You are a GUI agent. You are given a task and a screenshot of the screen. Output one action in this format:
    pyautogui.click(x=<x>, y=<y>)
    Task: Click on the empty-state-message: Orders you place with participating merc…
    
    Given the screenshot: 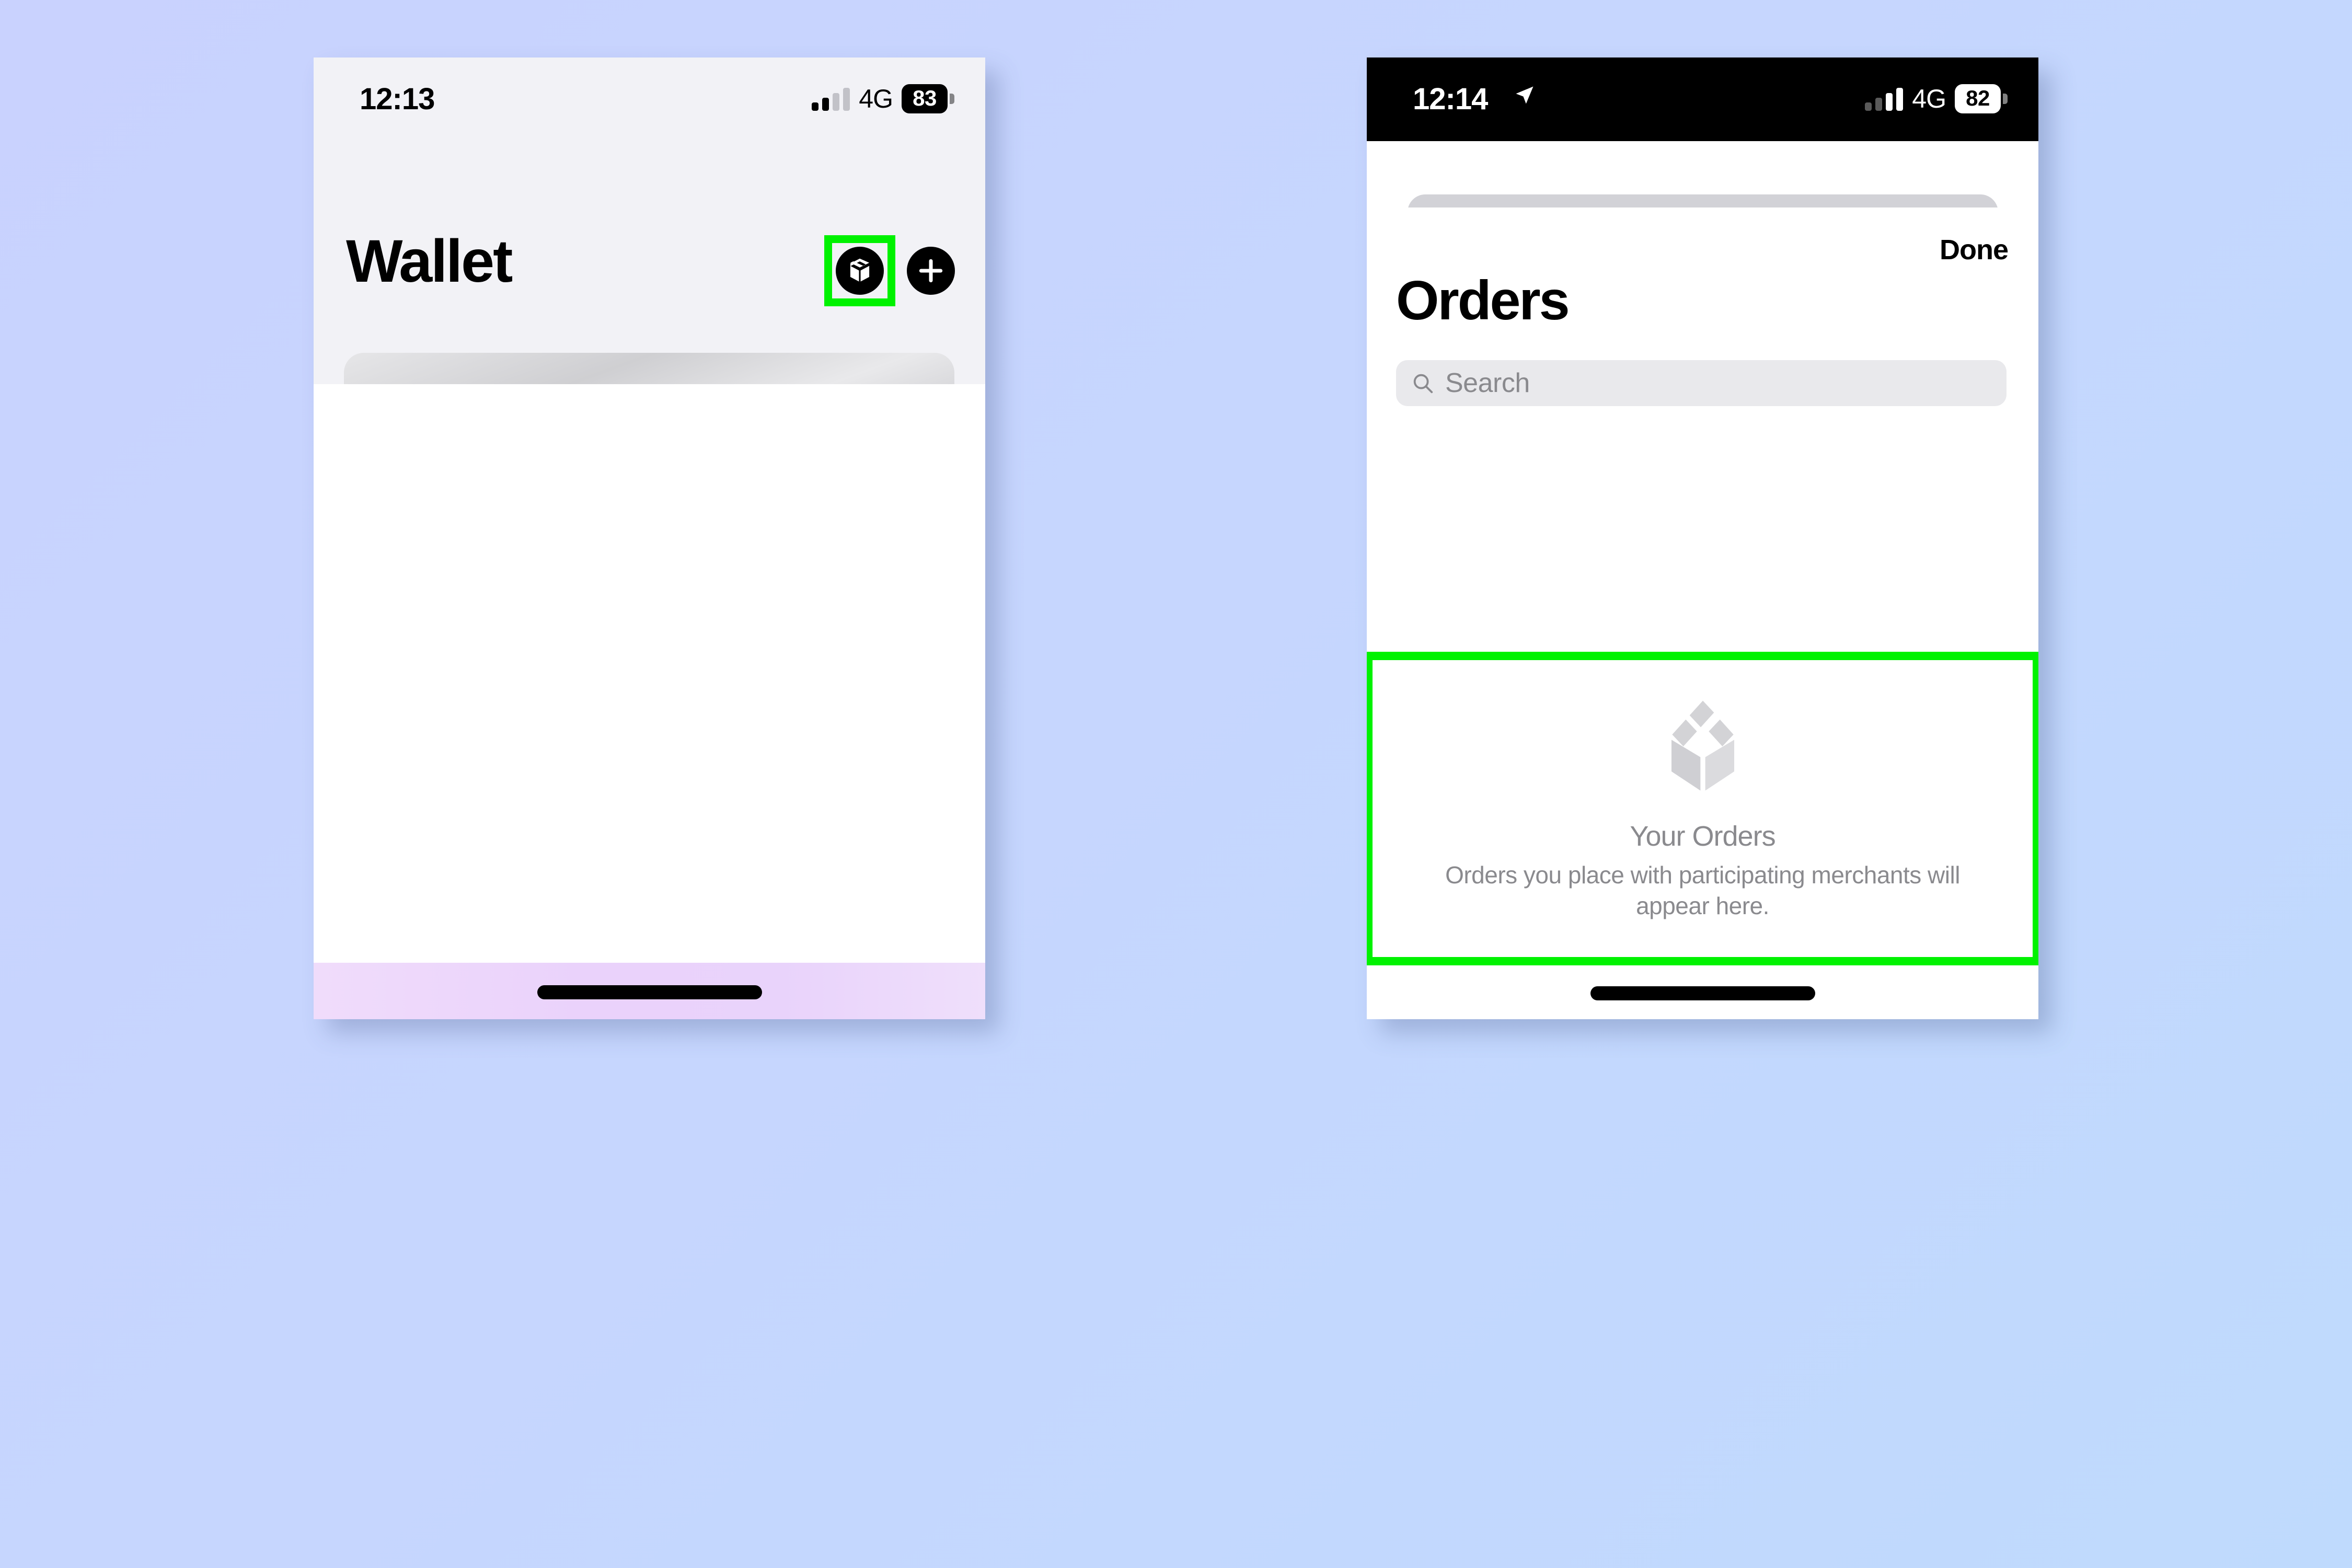 What is the action you would take?
    pyautogui.click(x=1702, y=890)
    